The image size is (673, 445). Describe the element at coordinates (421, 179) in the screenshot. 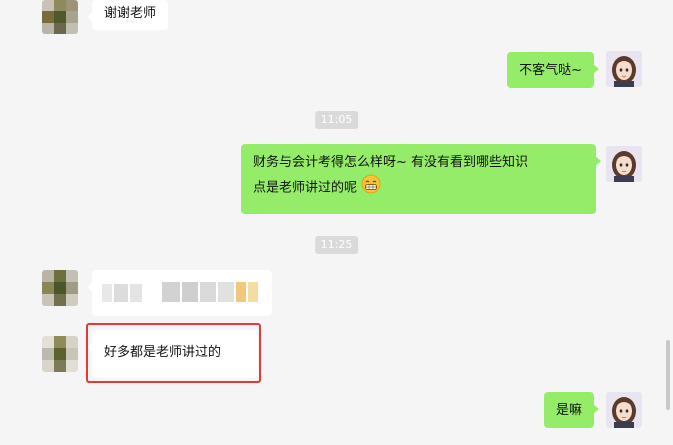

I see `message-bubble: 财务与会计考得怎么样呀~ 有没有看到哪些知识 点是老师讲过的呢` at that location.